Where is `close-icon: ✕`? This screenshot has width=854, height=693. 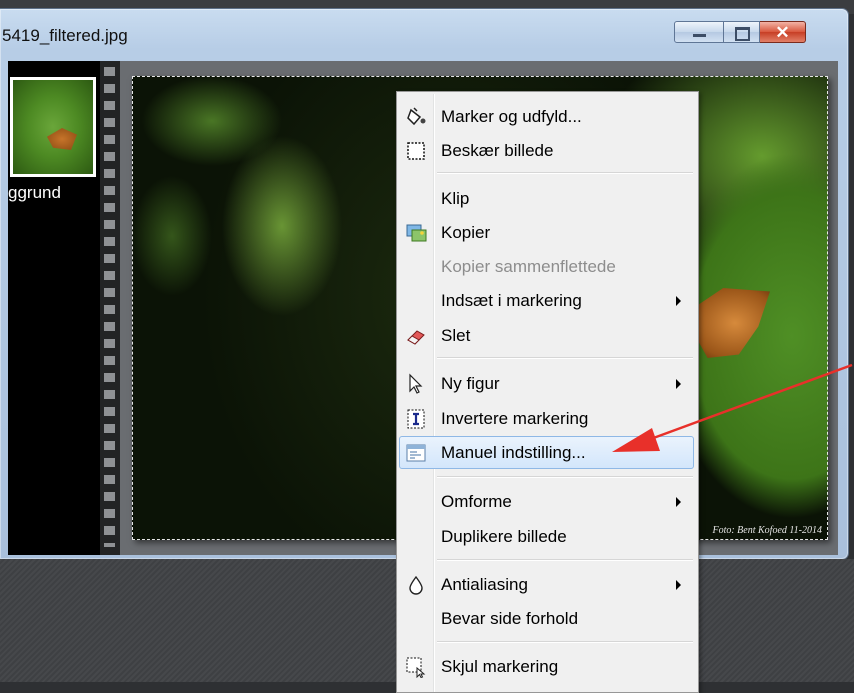 close-icon: ✕ is located at coordinates (782, 32).